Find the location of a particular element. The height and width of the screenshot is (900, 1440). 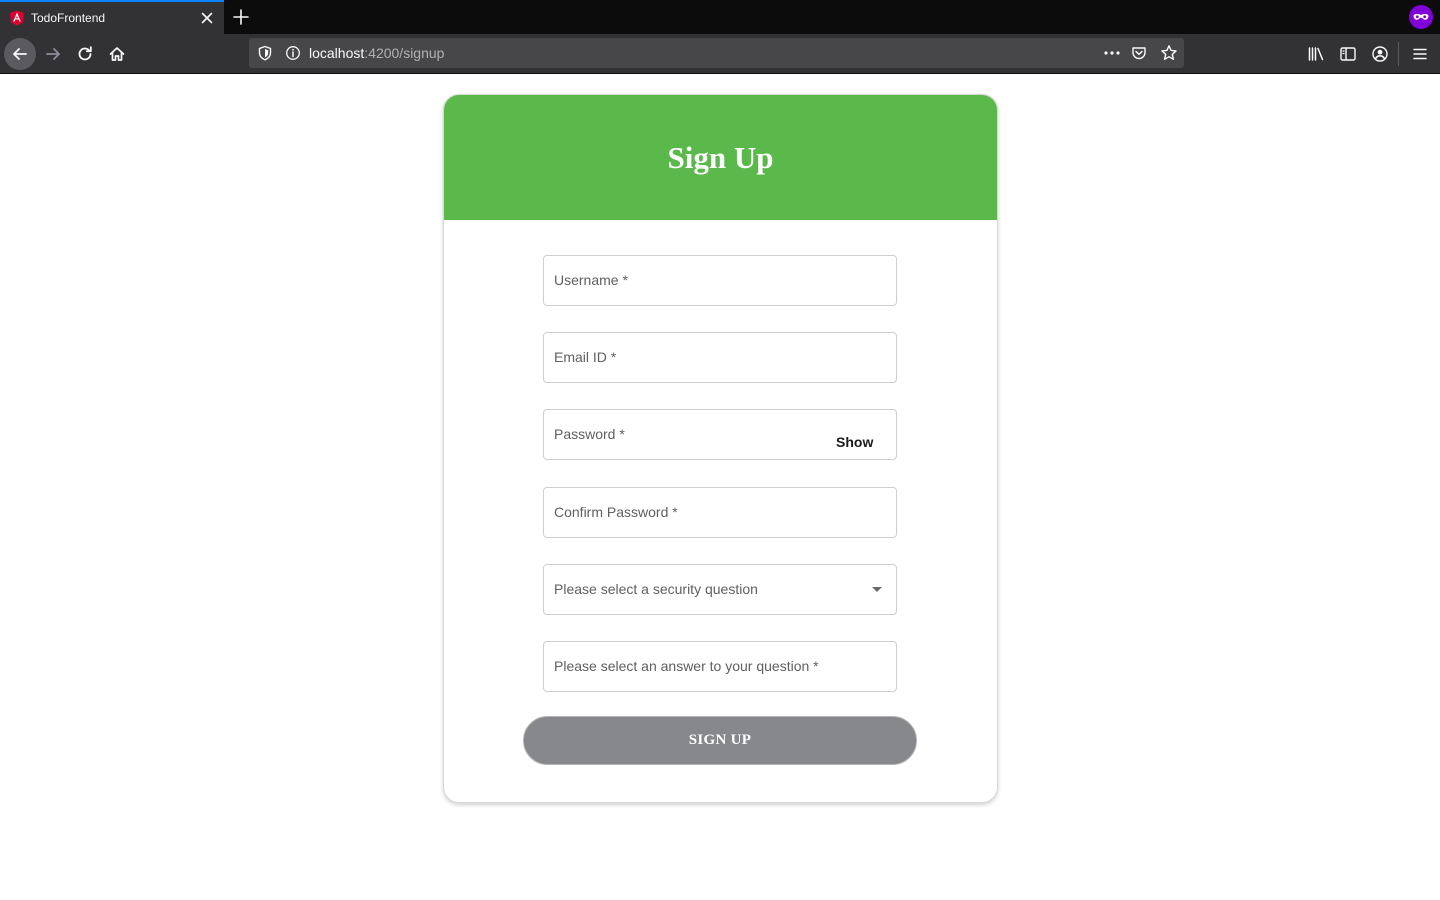

url-text: localhost:4200/signup is located at coordinates (376, 53).